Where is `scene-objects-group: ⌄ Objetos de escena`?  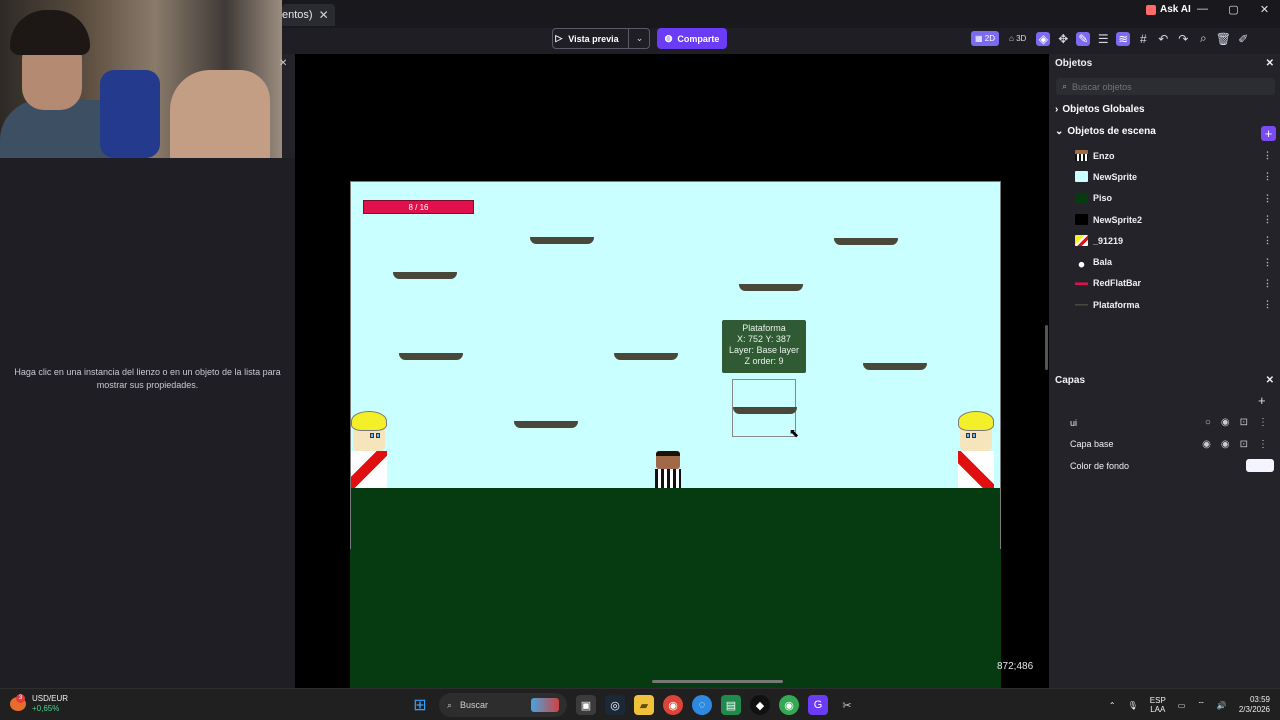 scene-objects-group: ⌄ Objetos de escena is located at coordinates (1105, 131).